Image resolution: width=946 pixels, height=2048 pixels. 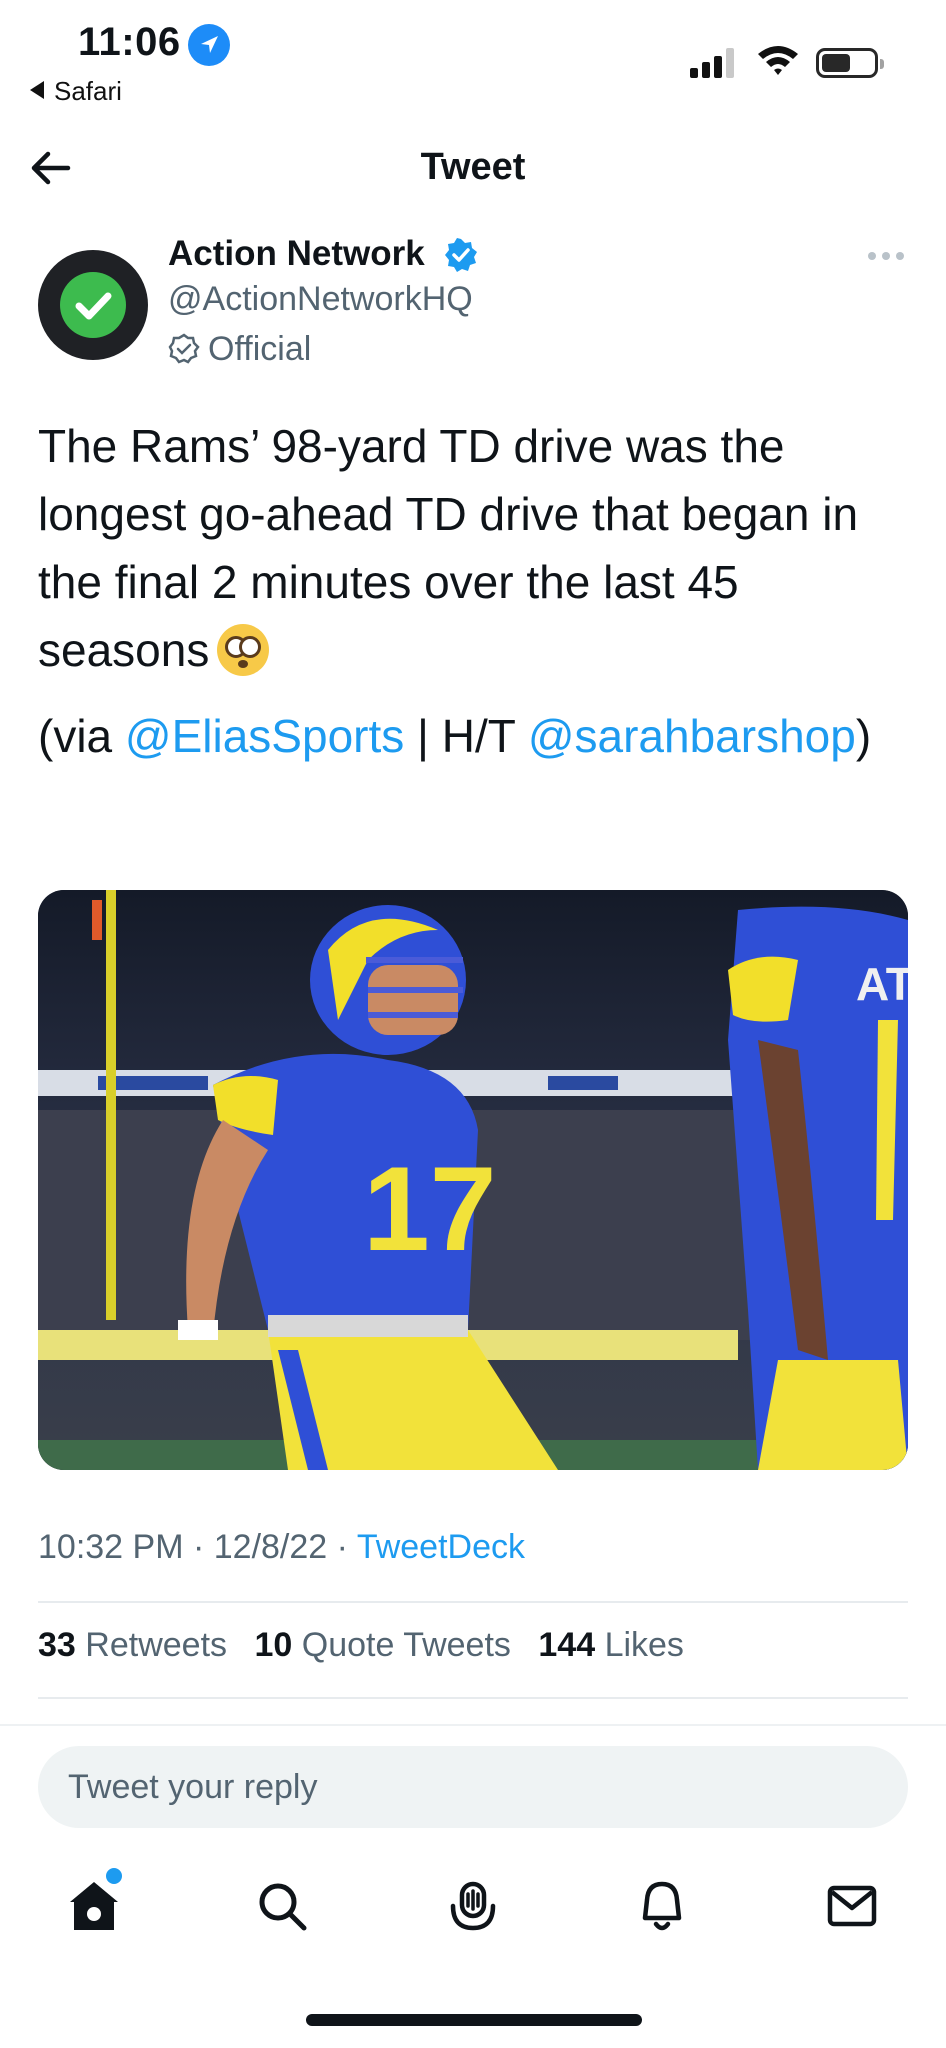 I want to click on more-options-icon, so click(x=886, y=256).